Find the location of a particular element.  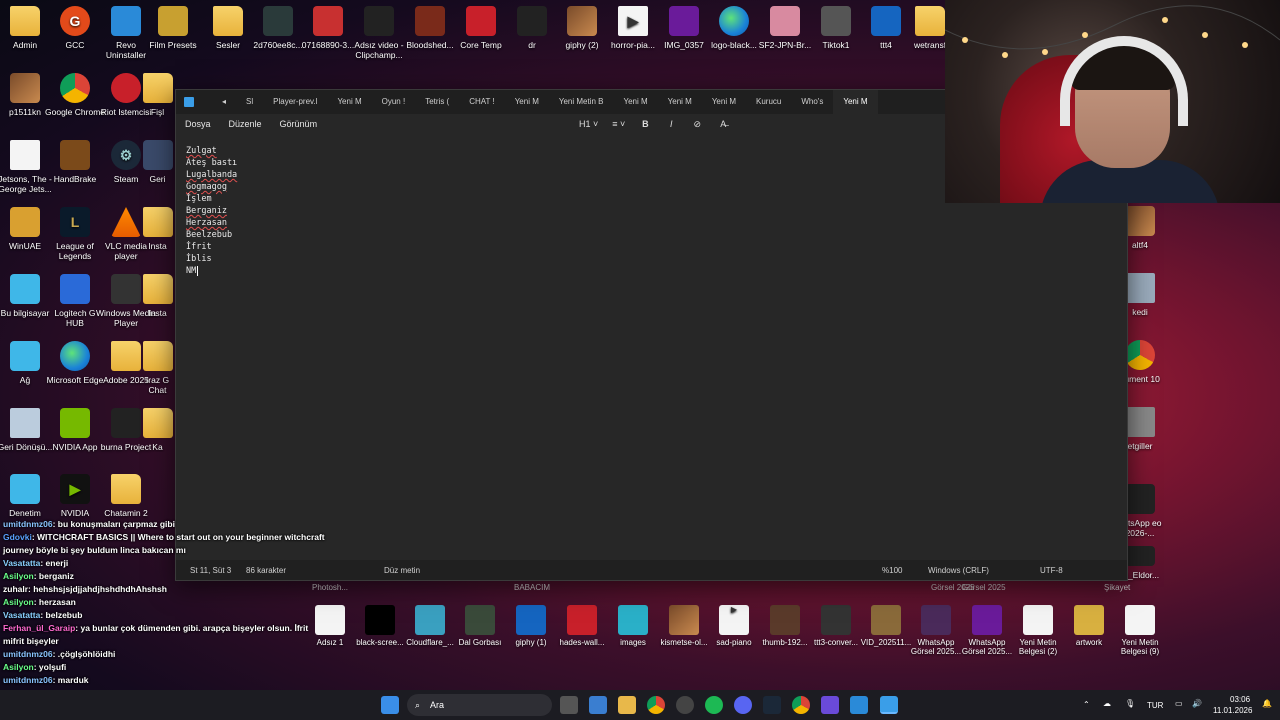

chat-text: bu konuşmaları çarpmaz gibi is located at coordinates (116, 524).